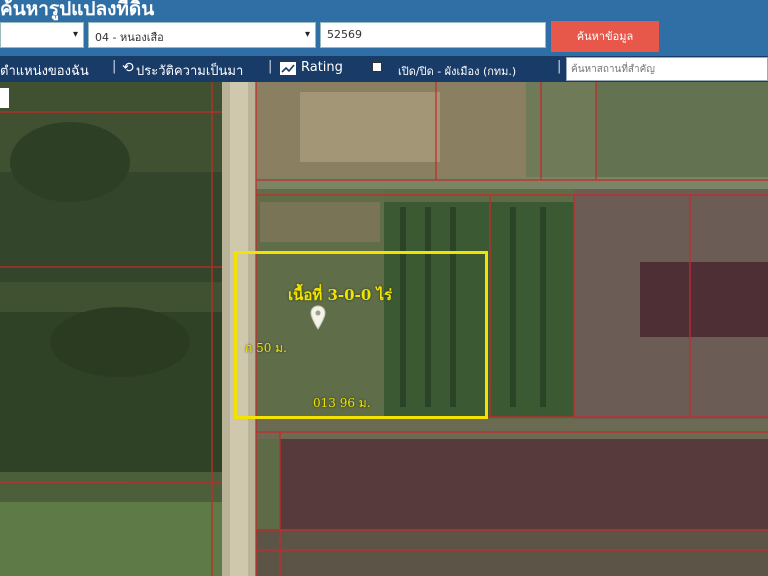  I want to click on location-pin-icon, so click(318, 318).